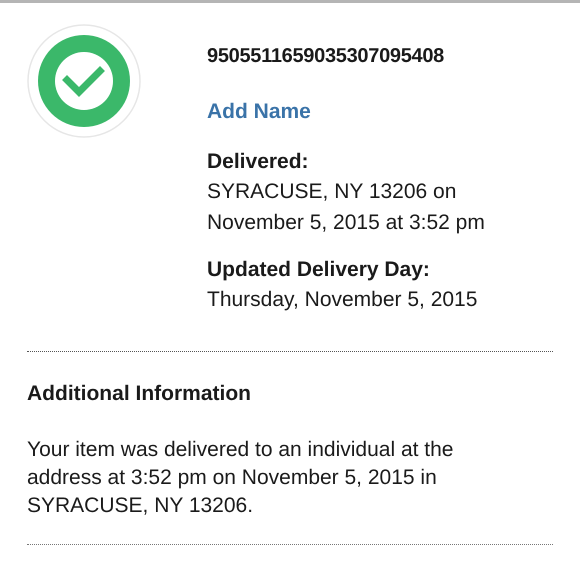  I want to click on detail-text: Thursday, November 5, 2015, so click(342, 300).